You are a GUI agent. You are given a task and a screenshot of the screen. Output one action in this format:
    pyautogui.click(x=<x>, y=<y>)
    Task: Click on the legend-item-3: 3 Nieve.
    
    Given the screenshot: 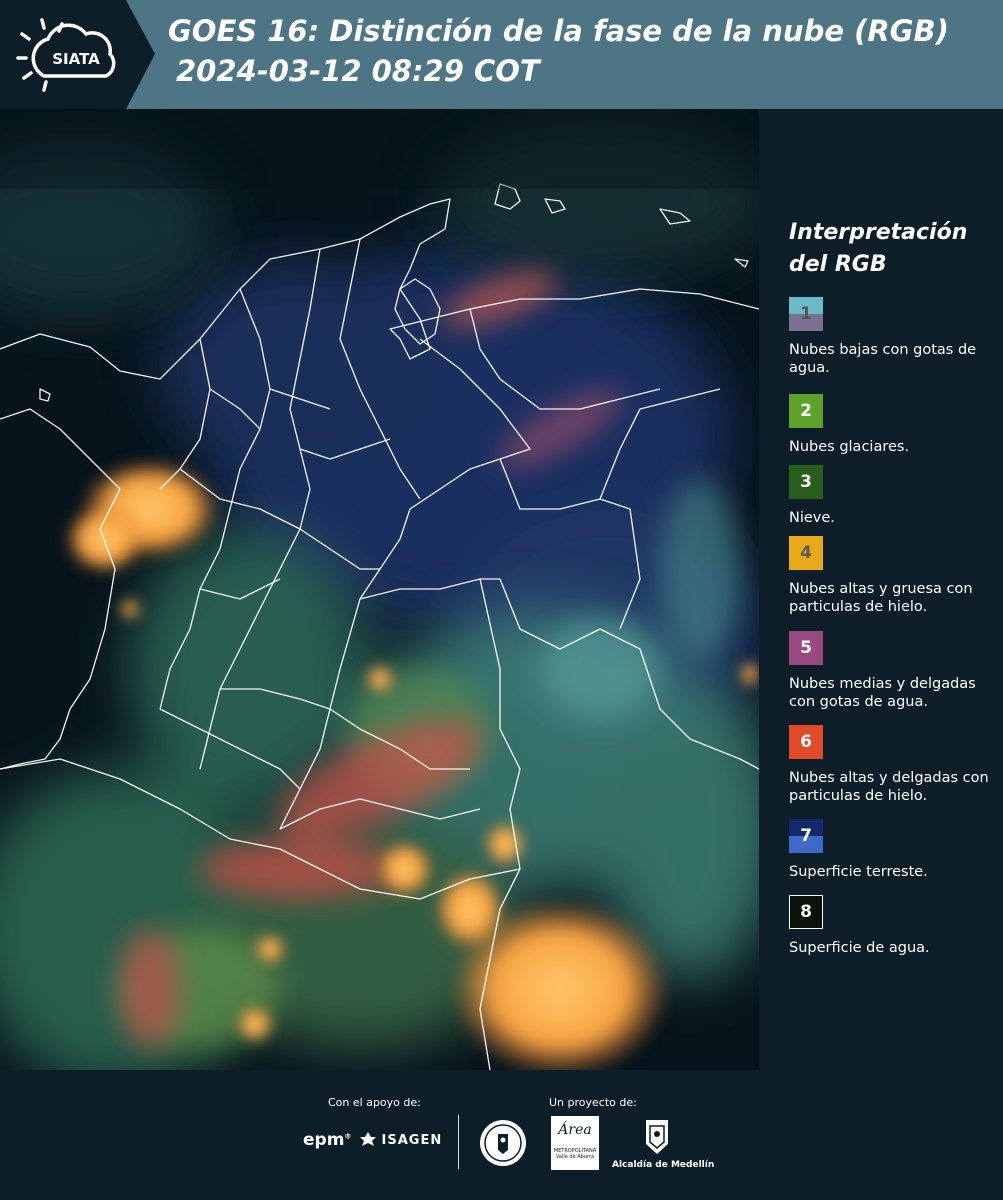 What is the action you would take?
    pyautogui.click(x=894, y=496)
    